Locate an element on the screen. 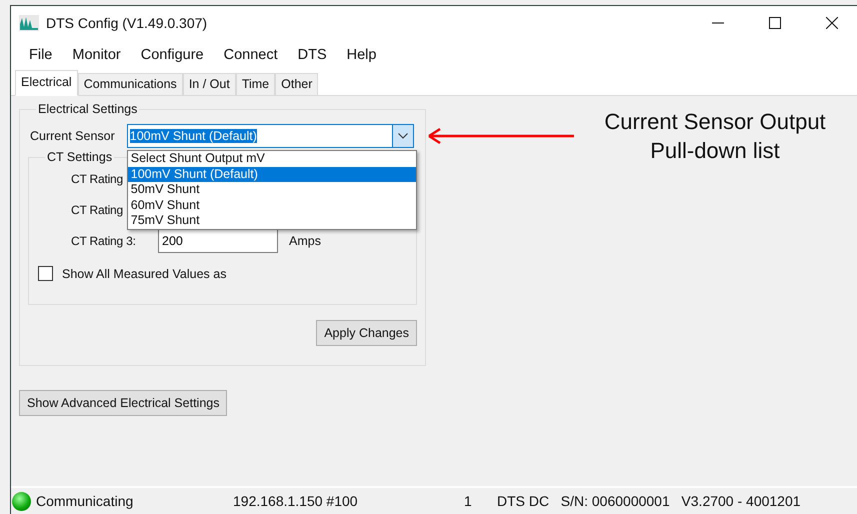 The height and width of the screenshot is (514, 857). minimize-icon is located at coordinates (718, 23).